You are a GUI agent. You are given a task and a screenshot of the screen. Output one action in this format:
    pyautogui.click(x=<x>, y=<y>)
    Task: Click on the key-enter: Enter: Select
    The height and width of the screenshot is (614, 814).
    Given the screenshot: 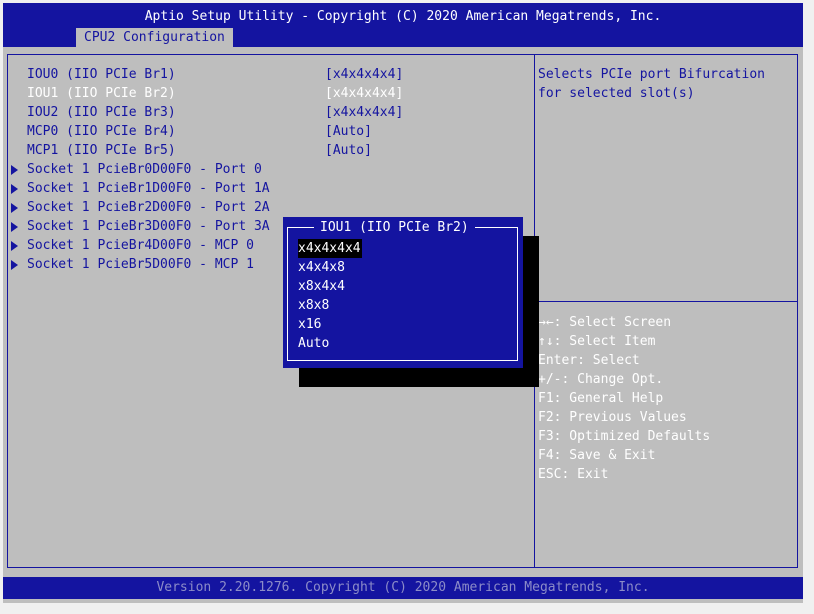 What is the action you would take?
    pyautogui.click(x=589, y=360)
    